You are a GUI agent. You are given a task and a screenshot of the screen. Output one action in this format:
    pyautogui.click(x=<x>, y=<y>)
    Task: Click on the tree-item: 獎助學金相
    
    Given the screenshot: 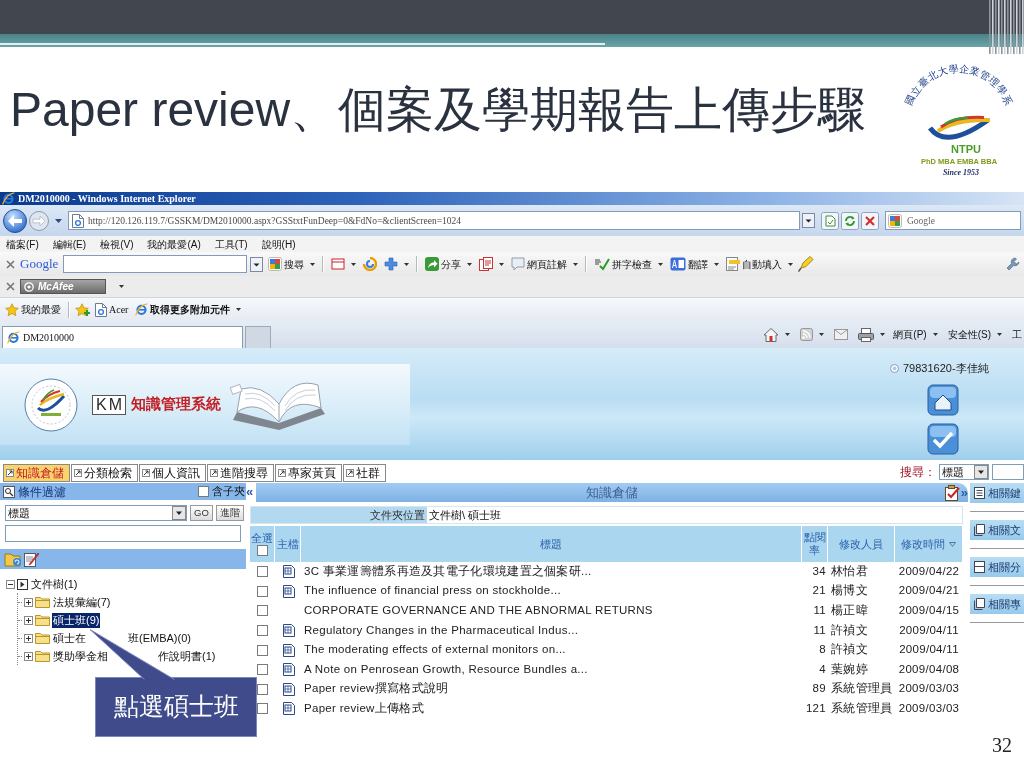 What is the action you would take?
    pyautogui.click(x=80, y=656)
    